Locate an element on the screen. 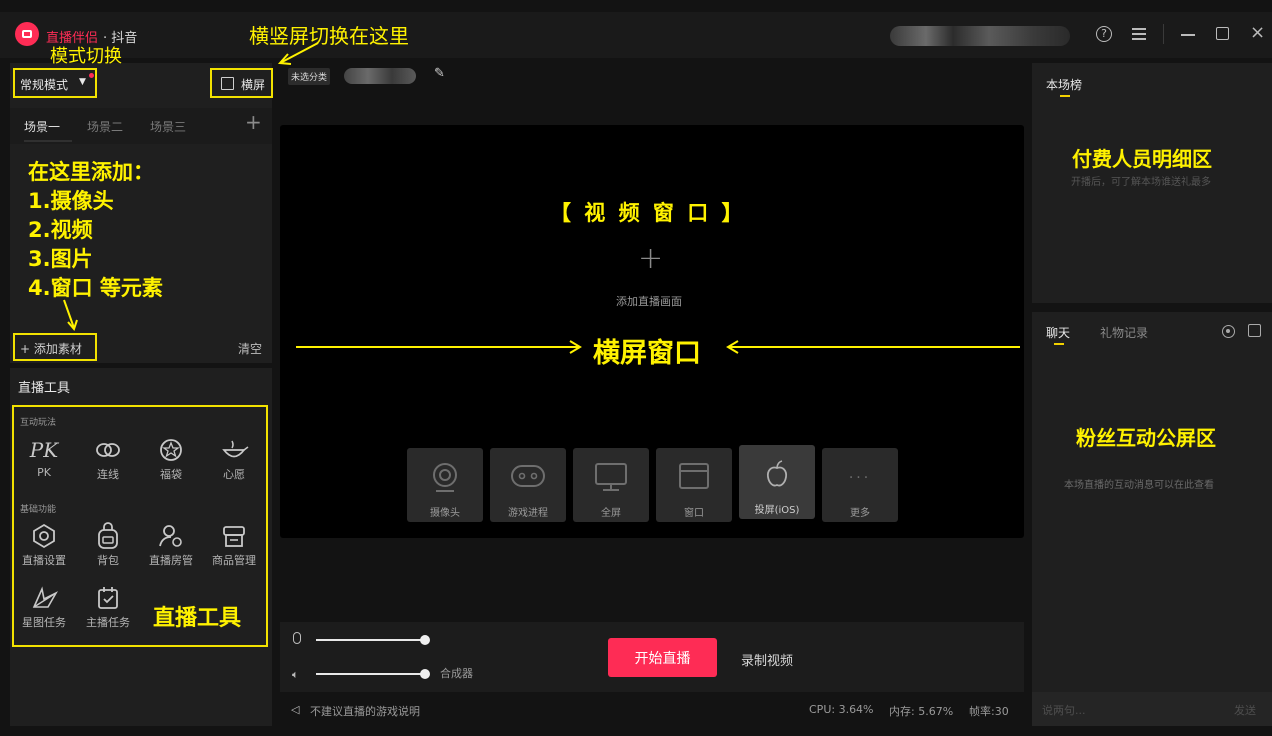  category-badge: 未选分类 is located at coordinates (309, 76).